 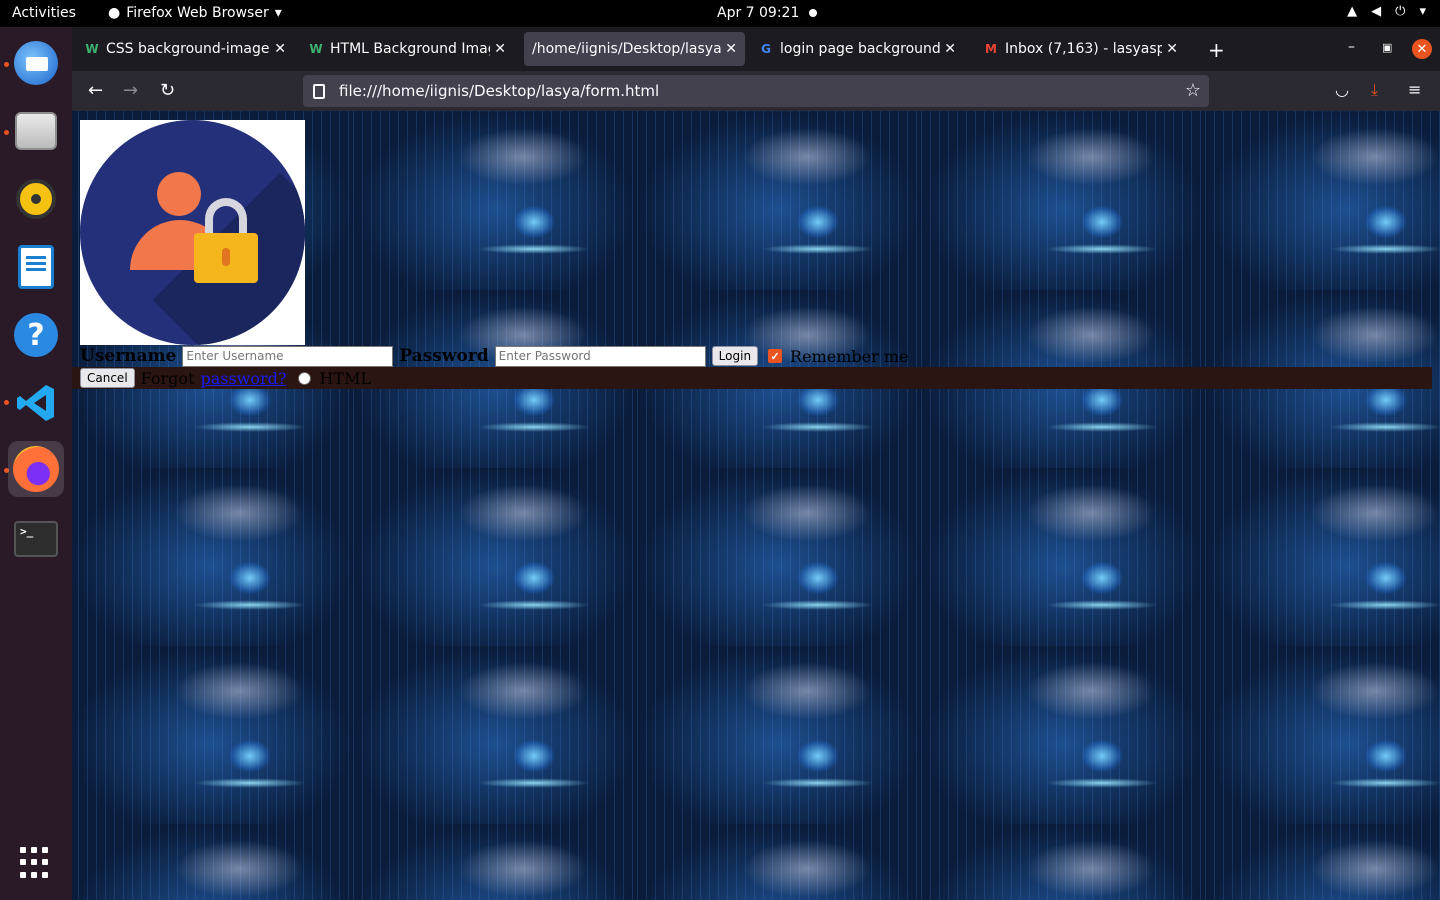 What do you see at coordinates (1387, 47) in the screenshot?
I see `maximize-button: ▣` at bounding box center [1387, 47].